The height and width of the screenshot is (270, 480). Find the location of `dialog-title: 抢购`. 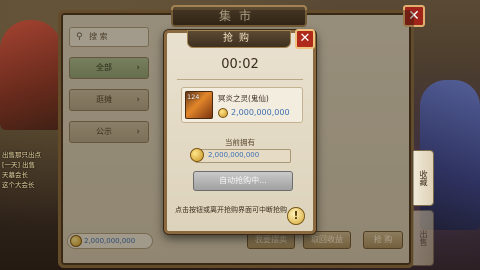

dialog-title: 抢购 is located at coordinates (239, 39).